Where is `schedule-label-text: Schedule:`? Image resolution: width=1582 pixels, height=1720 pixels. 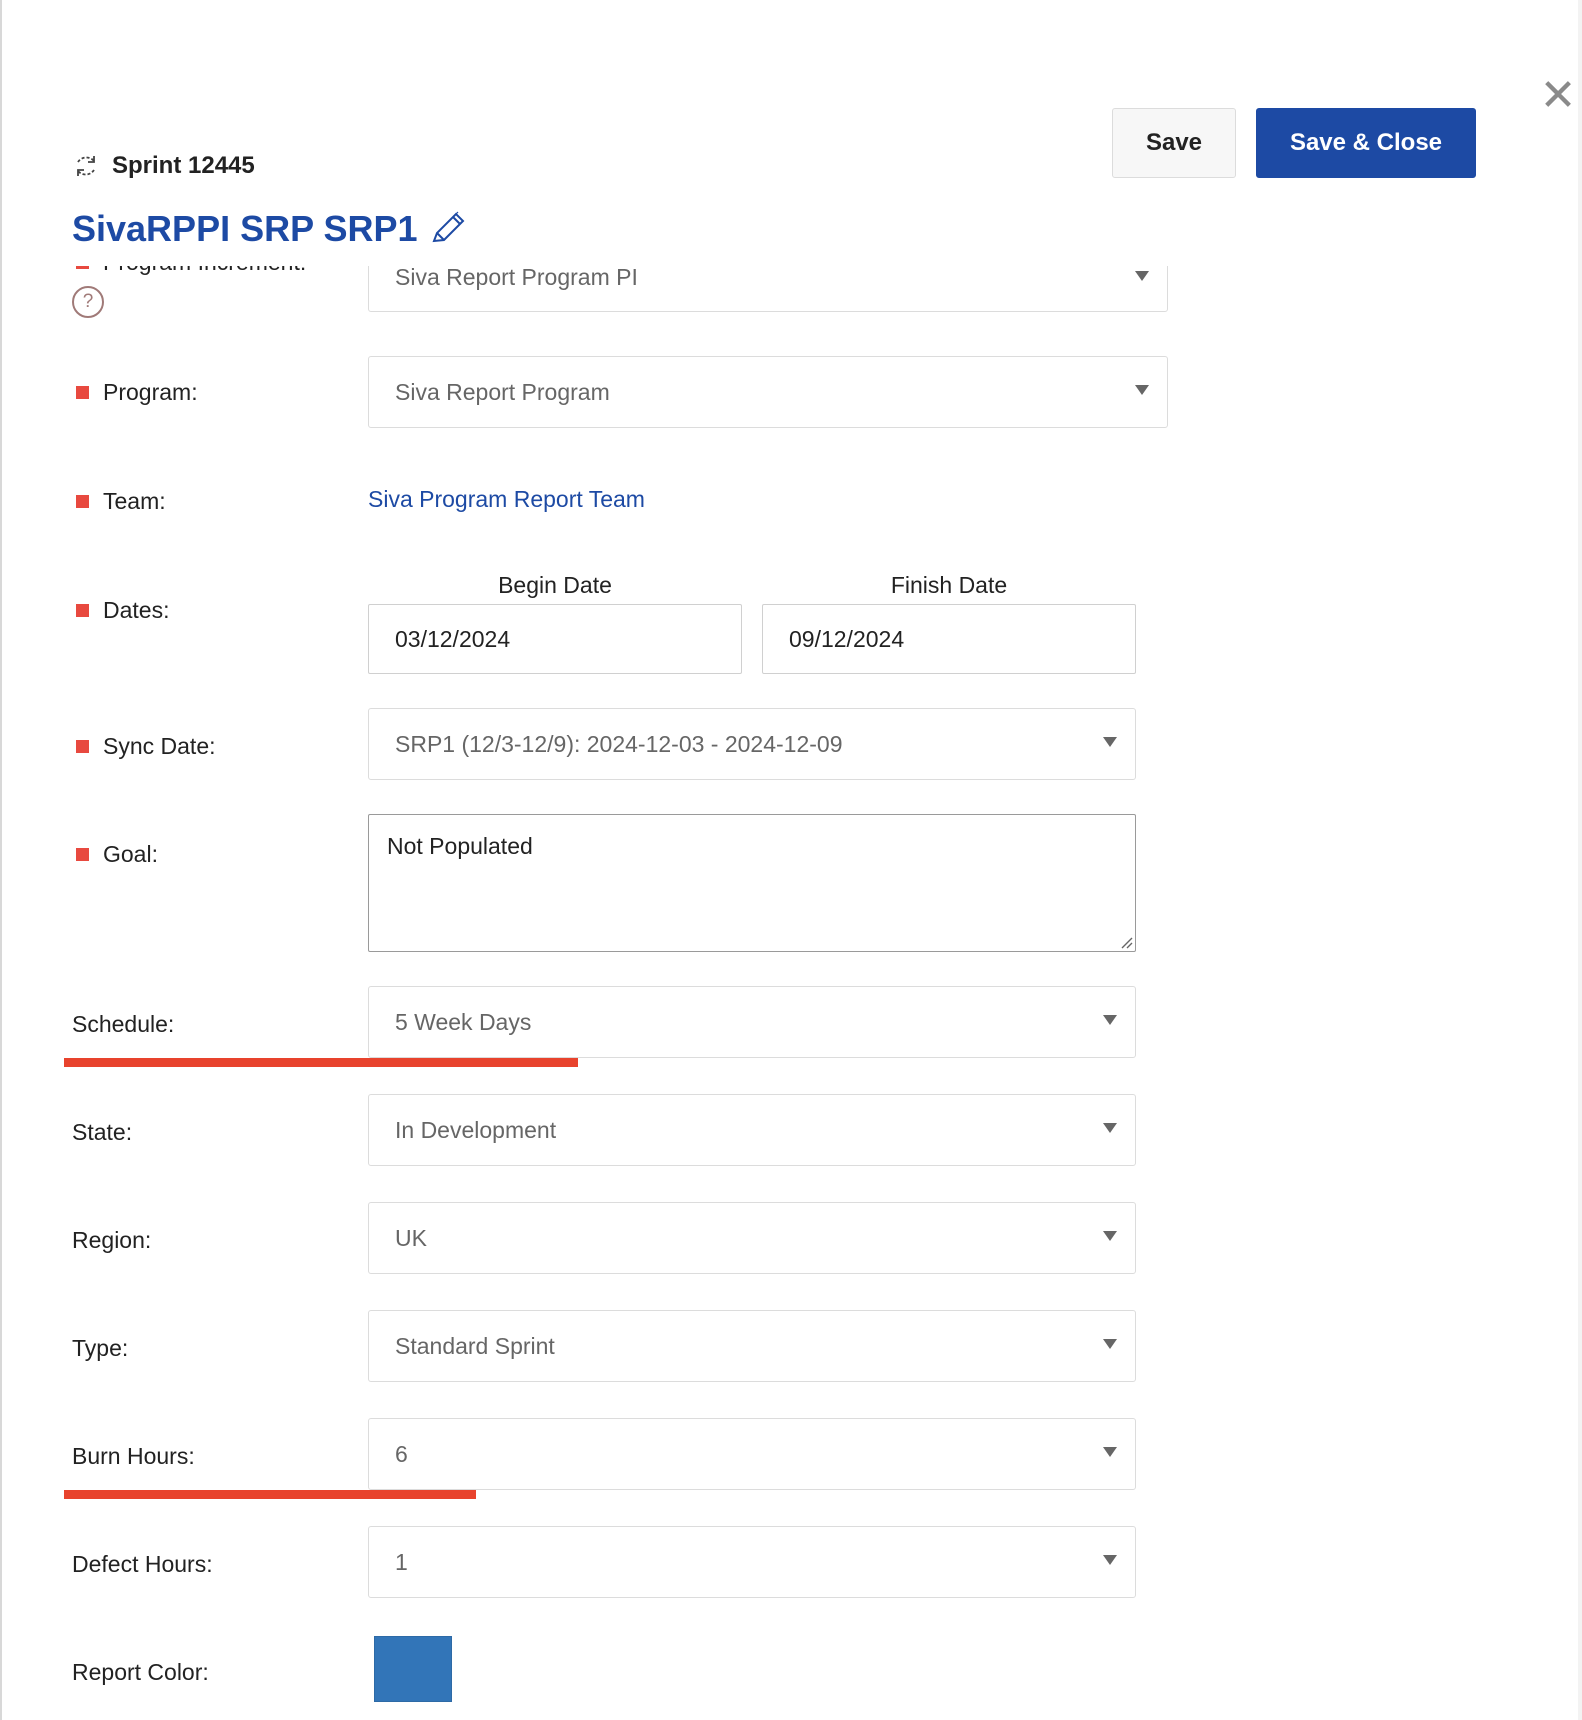
schedule-label-text: Schedule: is located at coordinates (123, 1023).